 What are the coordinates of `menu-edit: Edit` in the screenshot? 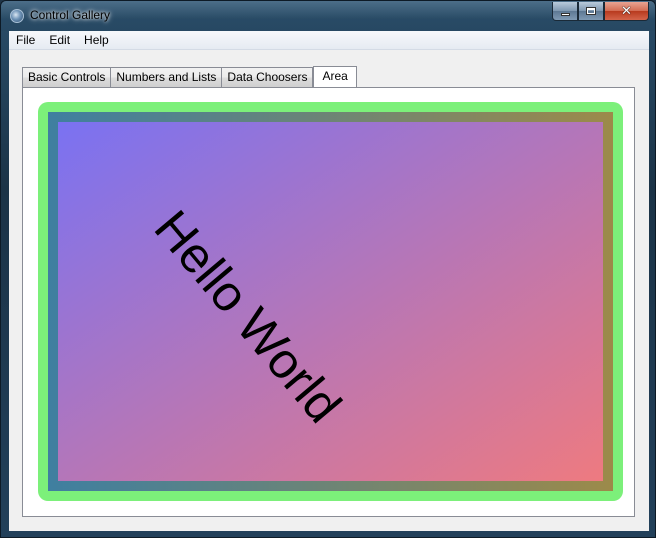 It's located at (59, 40).